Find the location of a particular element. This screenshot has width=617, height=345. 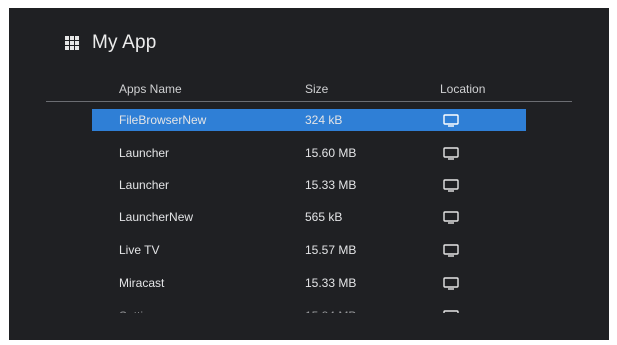

app-size: 565 kB is located at coordinates (324, 217).